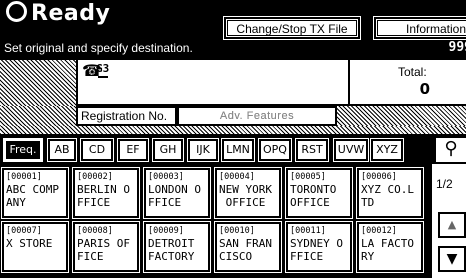  What do you see at coordinates (387, 243) in the screenshot?
I see `destination-name: LA FACTO` at bounding box center [387, 243].